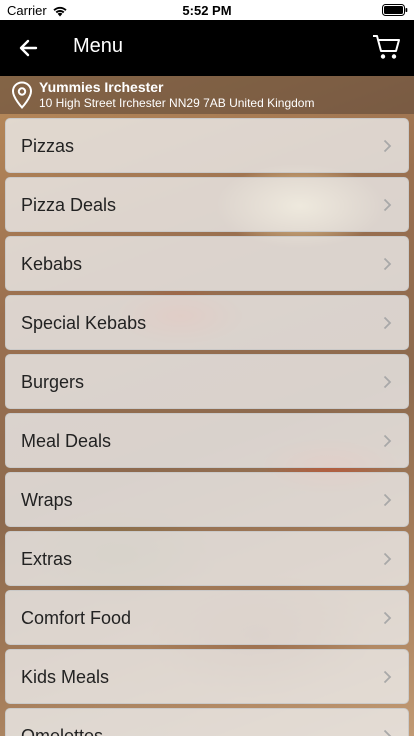 Image resolution: width=414 pixels, height=736 pixels. Describe the element at coordinates (69, 205) in the screenshot. I see `menu-category-label: Pizza Deals` at that location.